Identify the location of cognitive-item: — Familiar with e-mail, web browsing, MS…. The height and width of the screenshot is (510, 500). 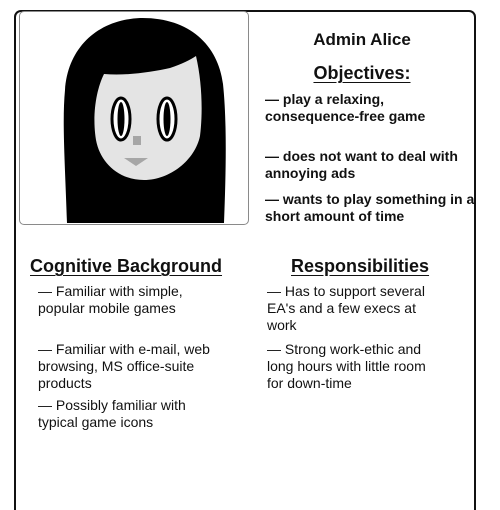
(124, 366).